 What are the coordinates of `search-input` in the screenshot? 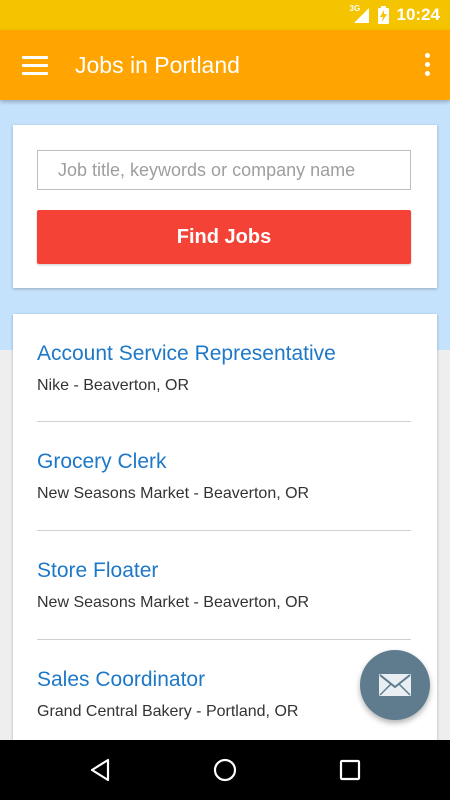 It's located at (224, 170).